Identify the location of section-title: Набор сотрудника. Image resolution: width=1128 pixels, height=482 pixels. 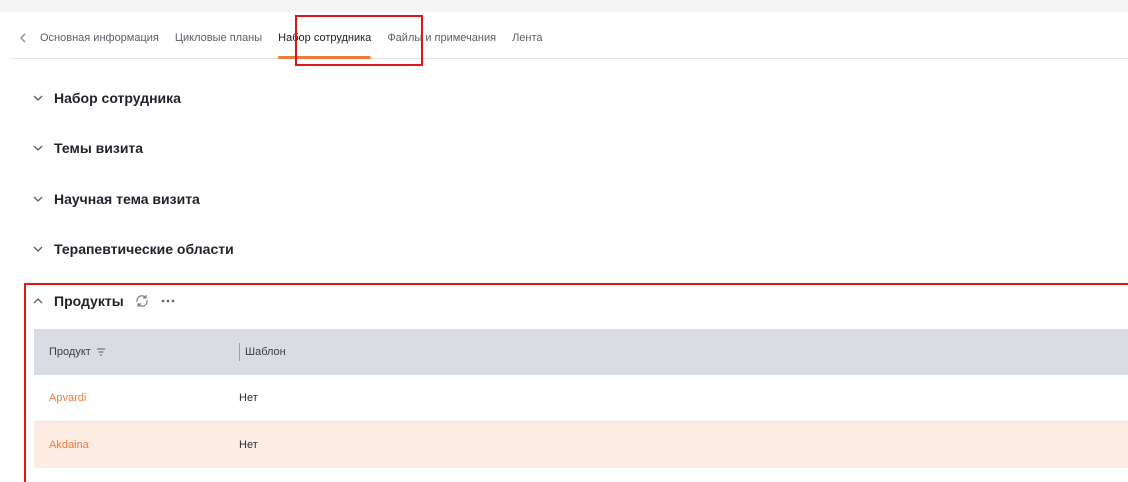
(117, 98).